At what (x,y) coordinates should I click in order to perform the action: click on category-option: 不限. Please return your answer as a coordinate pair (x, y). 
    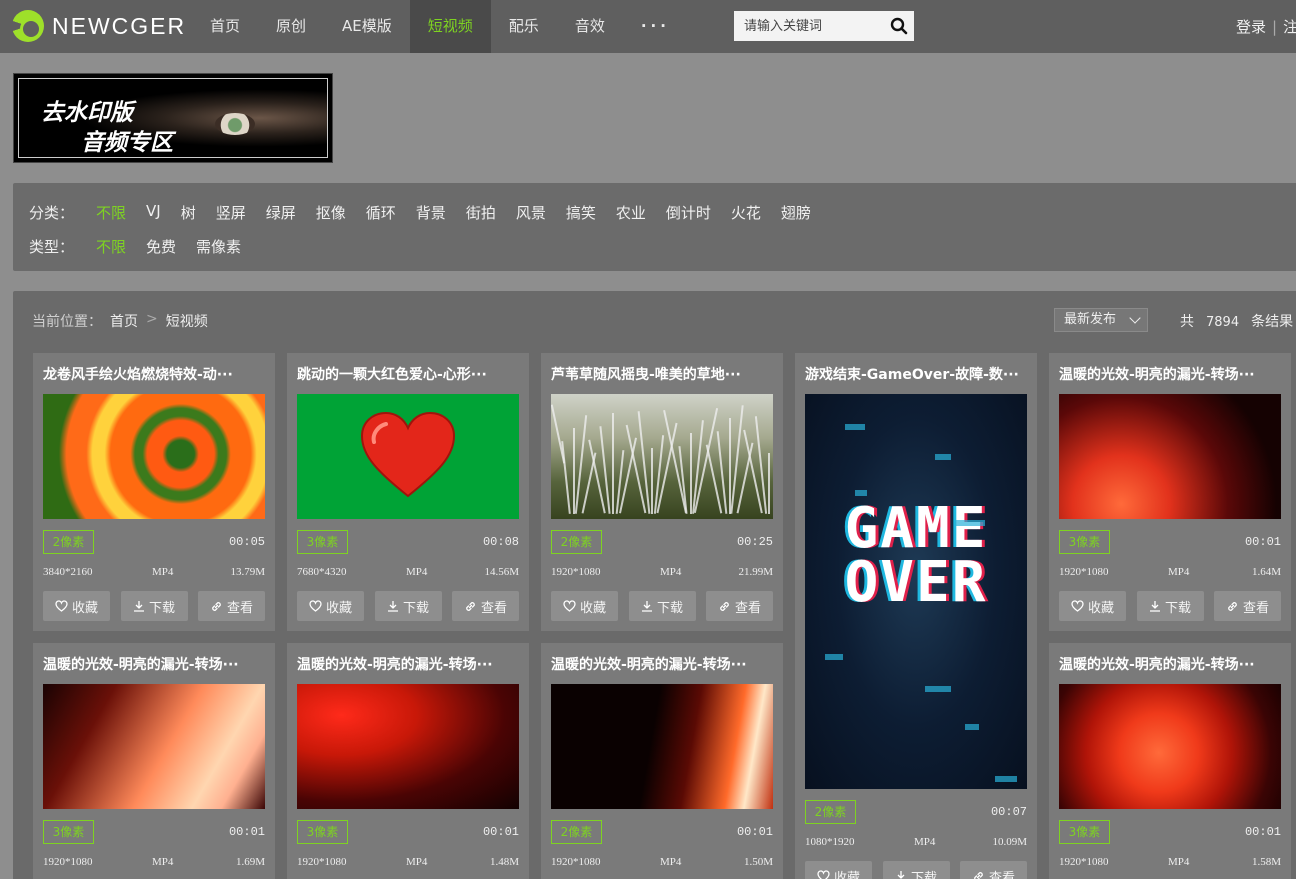
    Looking at the image, I should click on (111, 212).